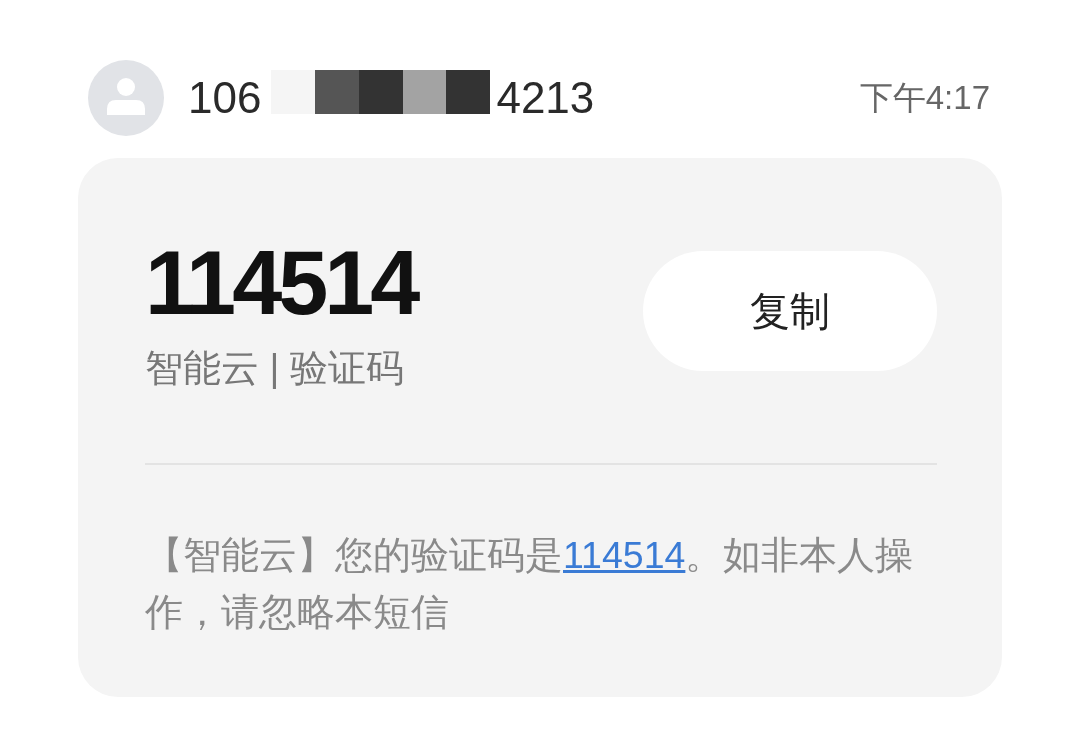 The height and width of the screenshot is (751, 1080). Describe the element at coordinates (624, 554) in the screenshot. I see `code-link: 114514` at that location.